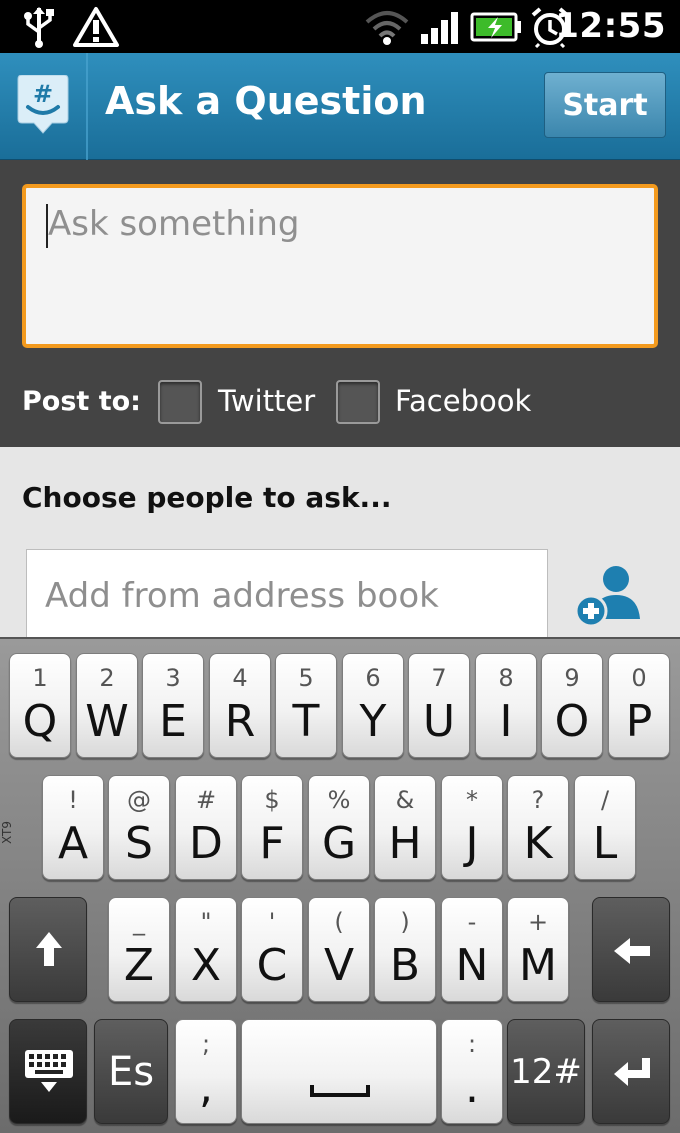  I want to click on key-label: I, so click(506, 721).